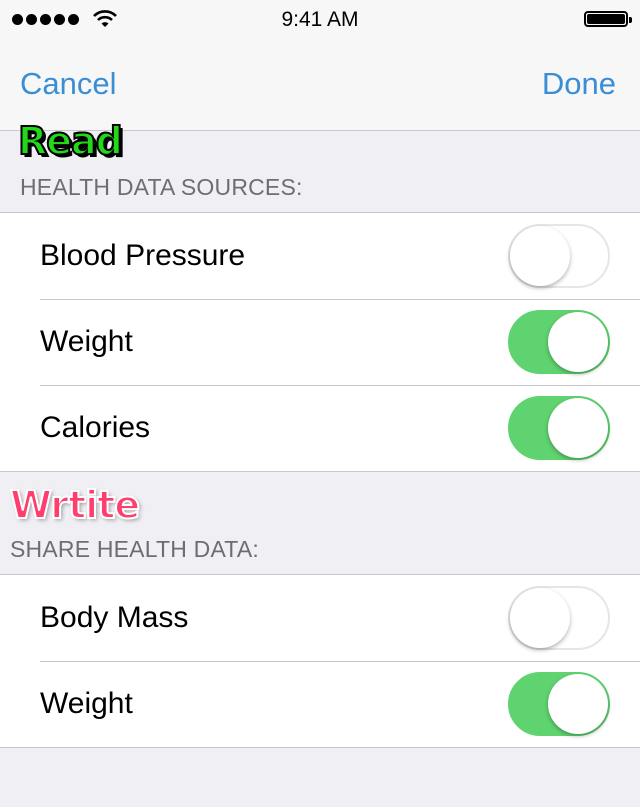 The image size is (640, 807). I want to click on body-mass-toggle, so click(559, 618).